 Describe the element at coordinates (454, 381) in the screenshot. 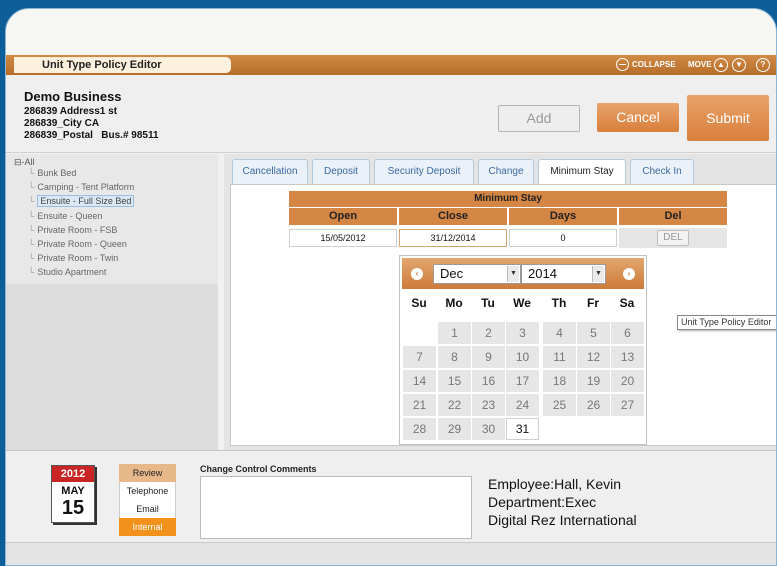

I see `calendar-day: 15` at that location.